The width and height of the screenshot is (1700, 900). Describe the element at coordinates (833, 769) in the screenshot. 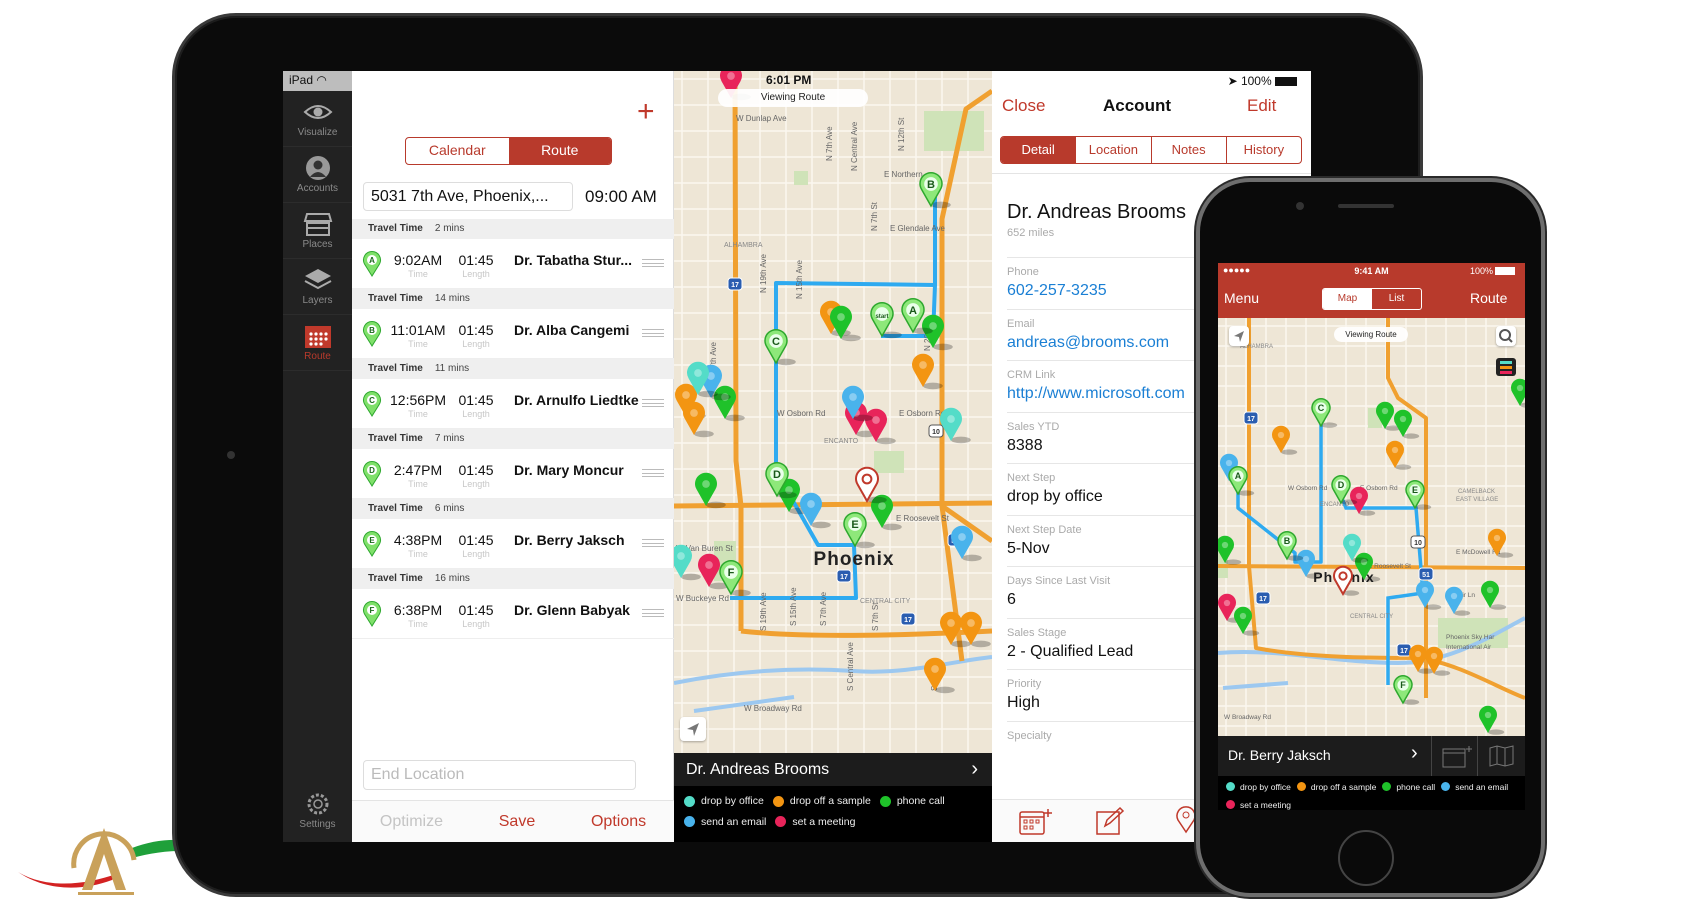

I see `selected-account-bar: Dr. Andreas Brooms ›` at that location.